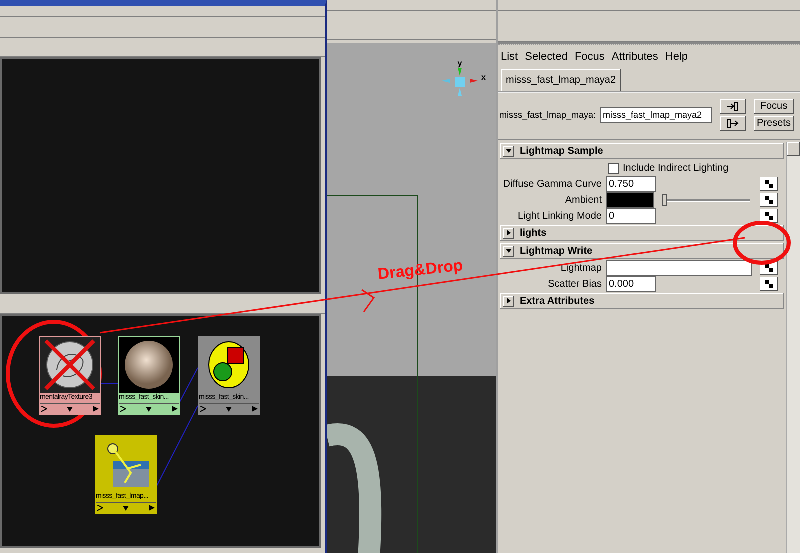  What do you see at coordinates (631, 284) in the screenshot?
I see `input-field: 0.000` at bounding box center [631, 284].